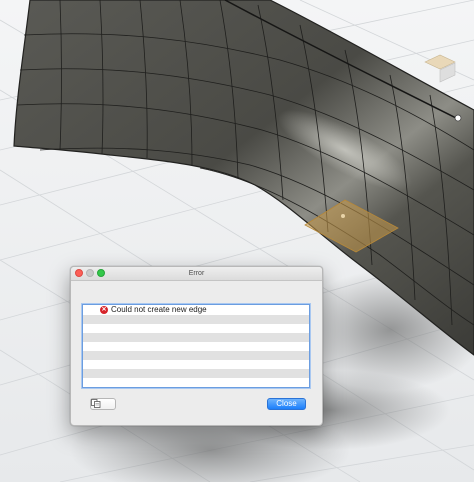 Image resolution: width=474 pixels, height=482 pixels. Describe the element at coordinates (286, 404) in the screenshot. I see `close-button: Close` at that location.